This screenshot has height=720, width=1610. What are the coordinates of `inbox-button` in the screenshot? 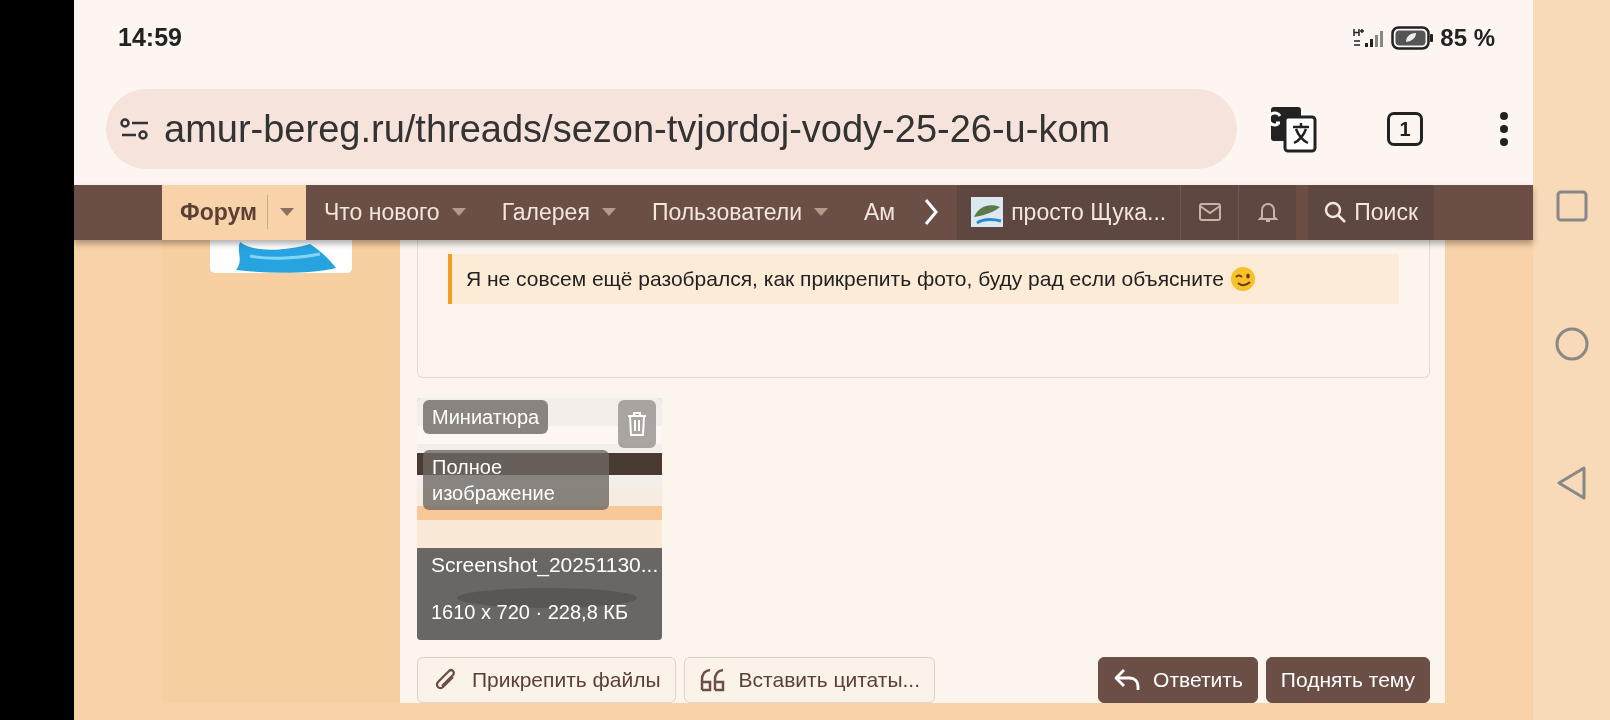 It's located at (1209, 212).